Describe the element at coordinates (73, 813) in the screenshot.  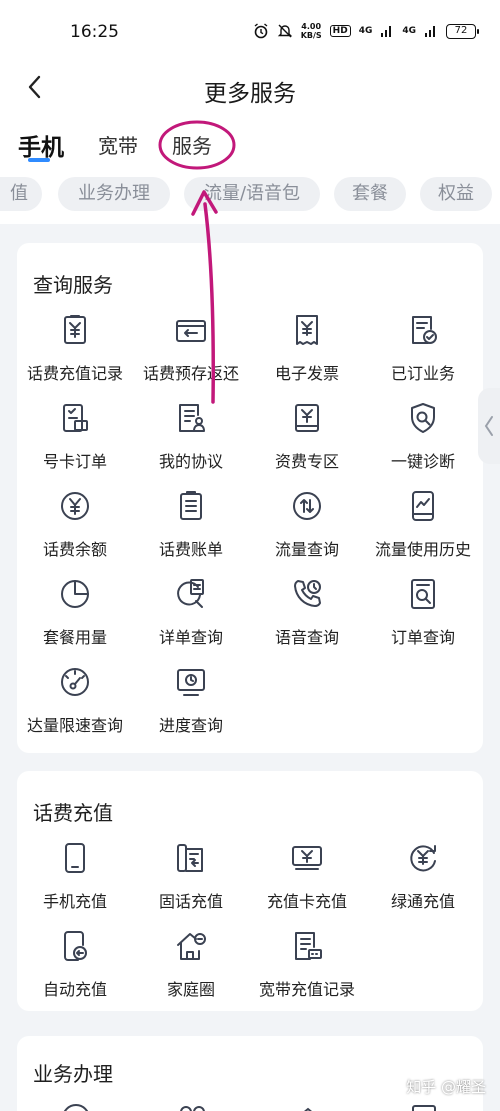
I see `section-title: 话费充值` at that location.